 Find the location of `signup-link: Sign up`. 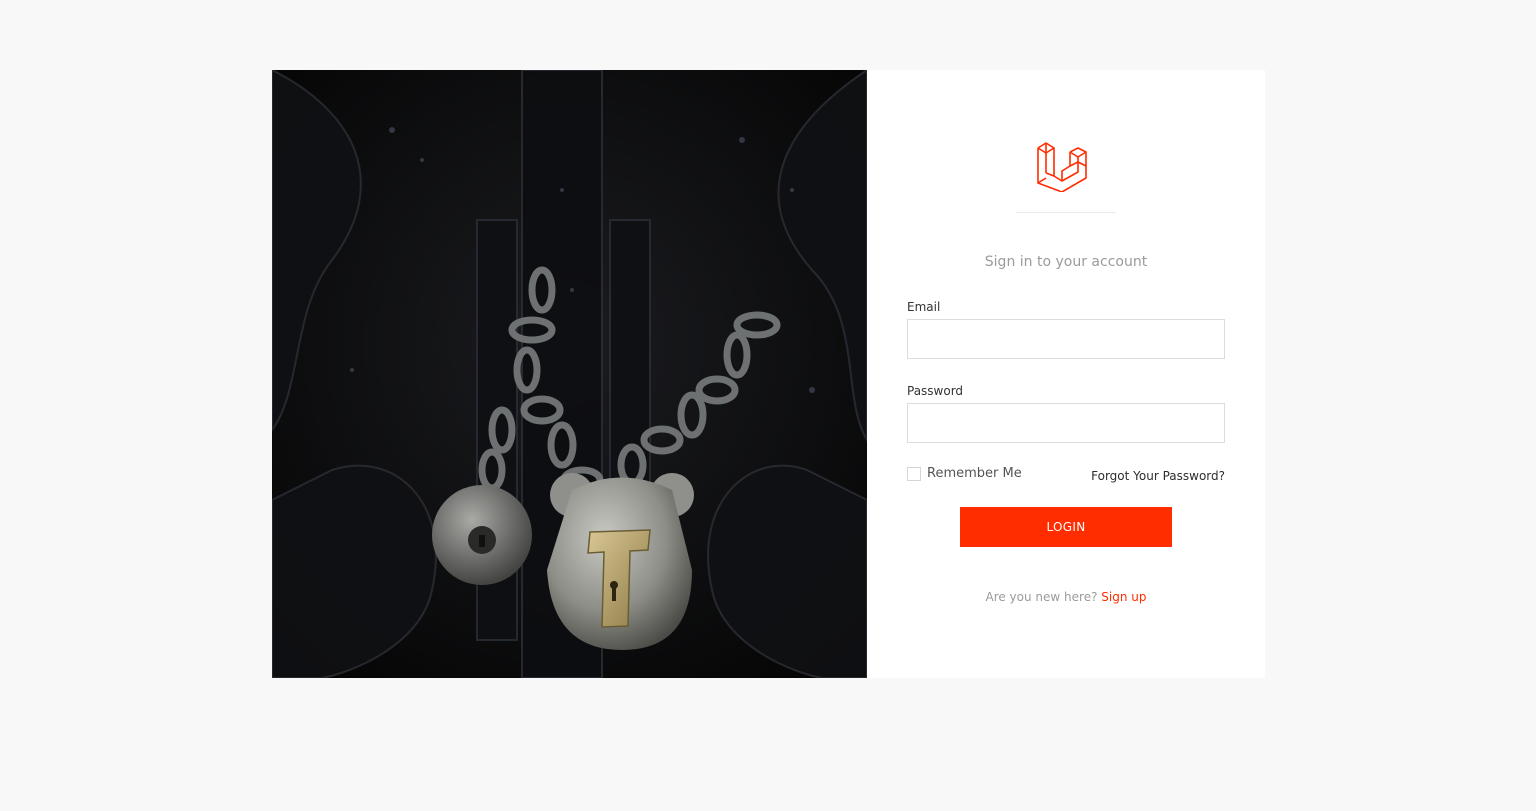

signup-link: Sign up is located at coordinates (1123, 597).